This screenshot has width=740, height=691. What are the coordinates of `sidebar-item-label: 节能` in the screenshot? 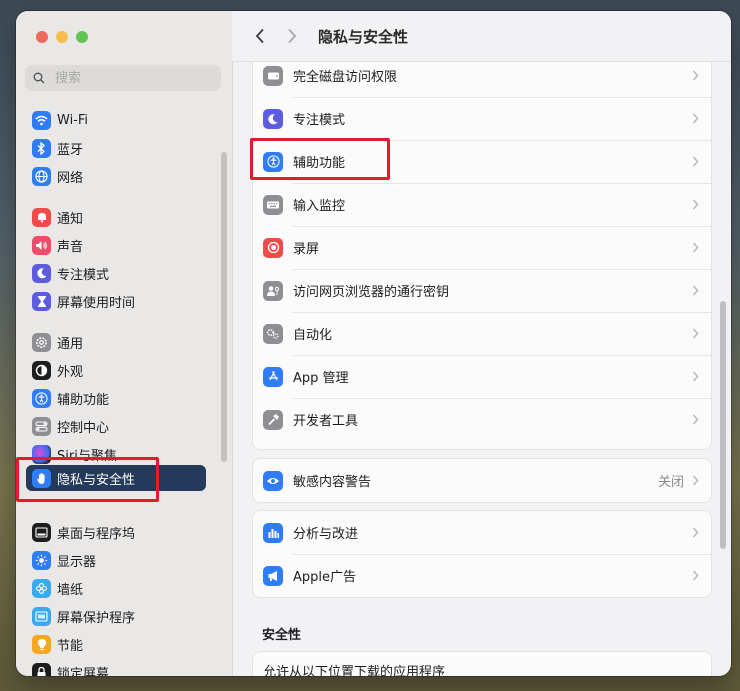 It's located at (70, 646).